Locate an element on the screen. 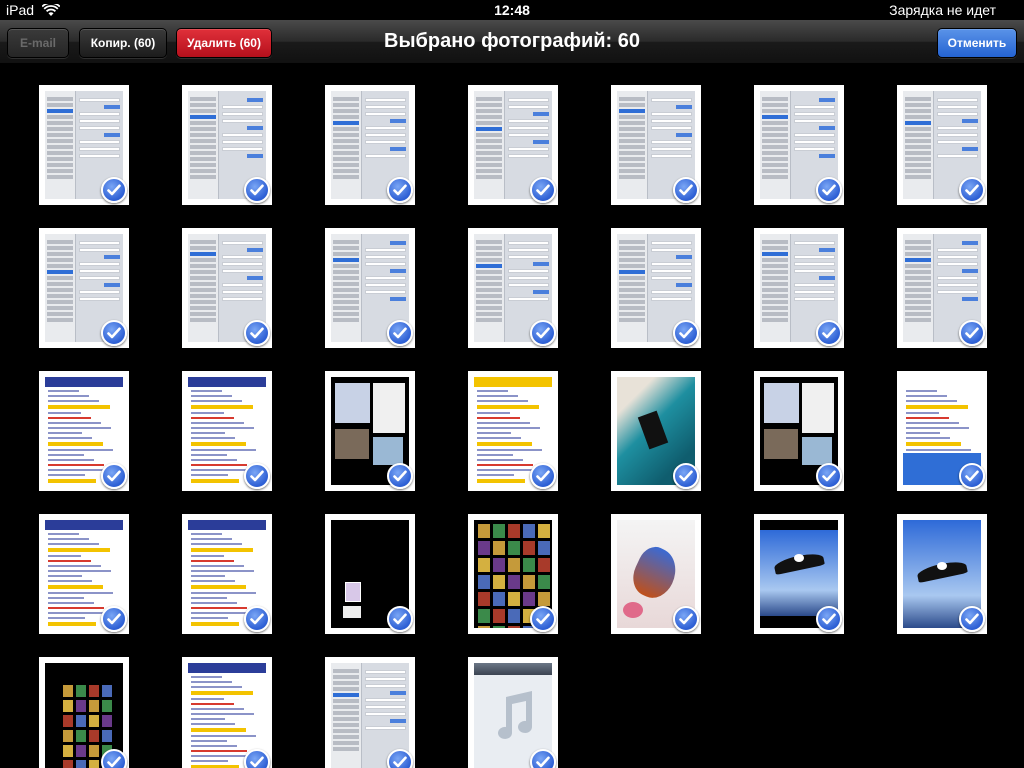 This screenshot has width=1024, height=768. status-bar: iPad 12:48 Зарядка не идет is located at coordinates (512, 10).